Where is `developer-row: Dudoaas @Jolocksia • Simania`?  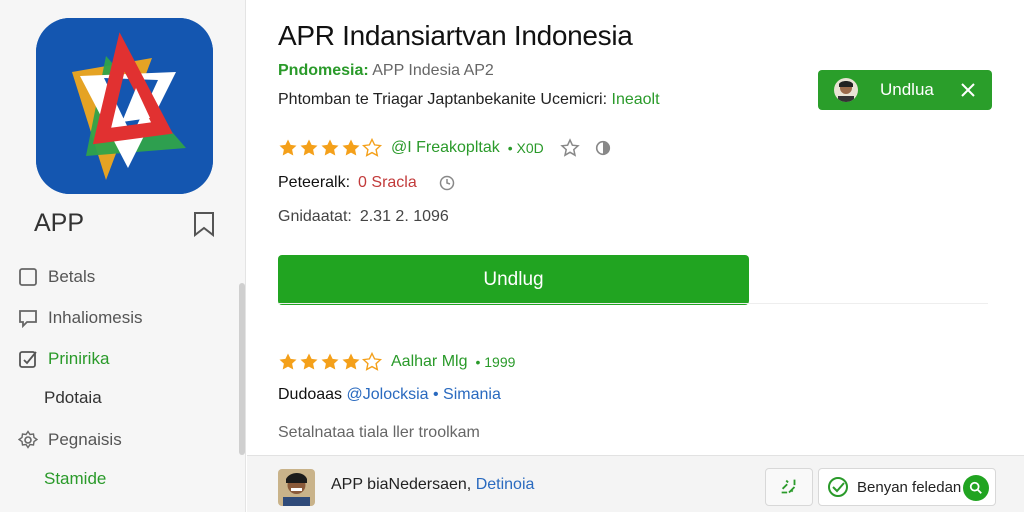 developer-row: Dudoaas @Jolocksia • Simania is located at coordinates (389, 395).